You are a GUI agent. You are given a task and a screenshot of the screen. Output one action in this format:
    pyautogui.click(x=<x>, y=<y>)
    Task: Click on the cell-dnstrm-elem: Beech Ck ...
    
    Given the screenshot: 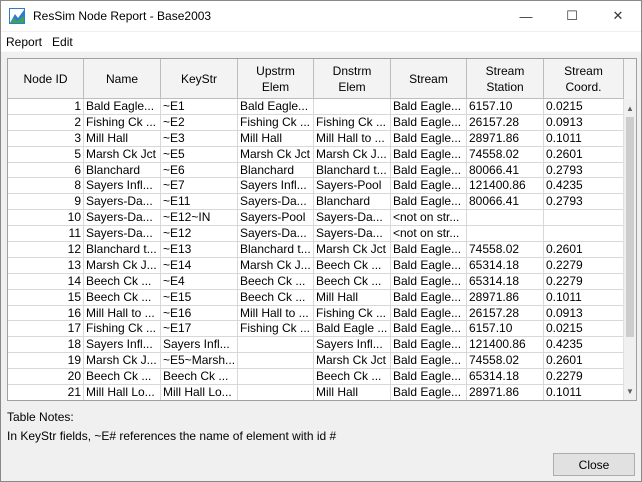 What is the action you would take?
    pyautogui.click(x=352, y=281)
    